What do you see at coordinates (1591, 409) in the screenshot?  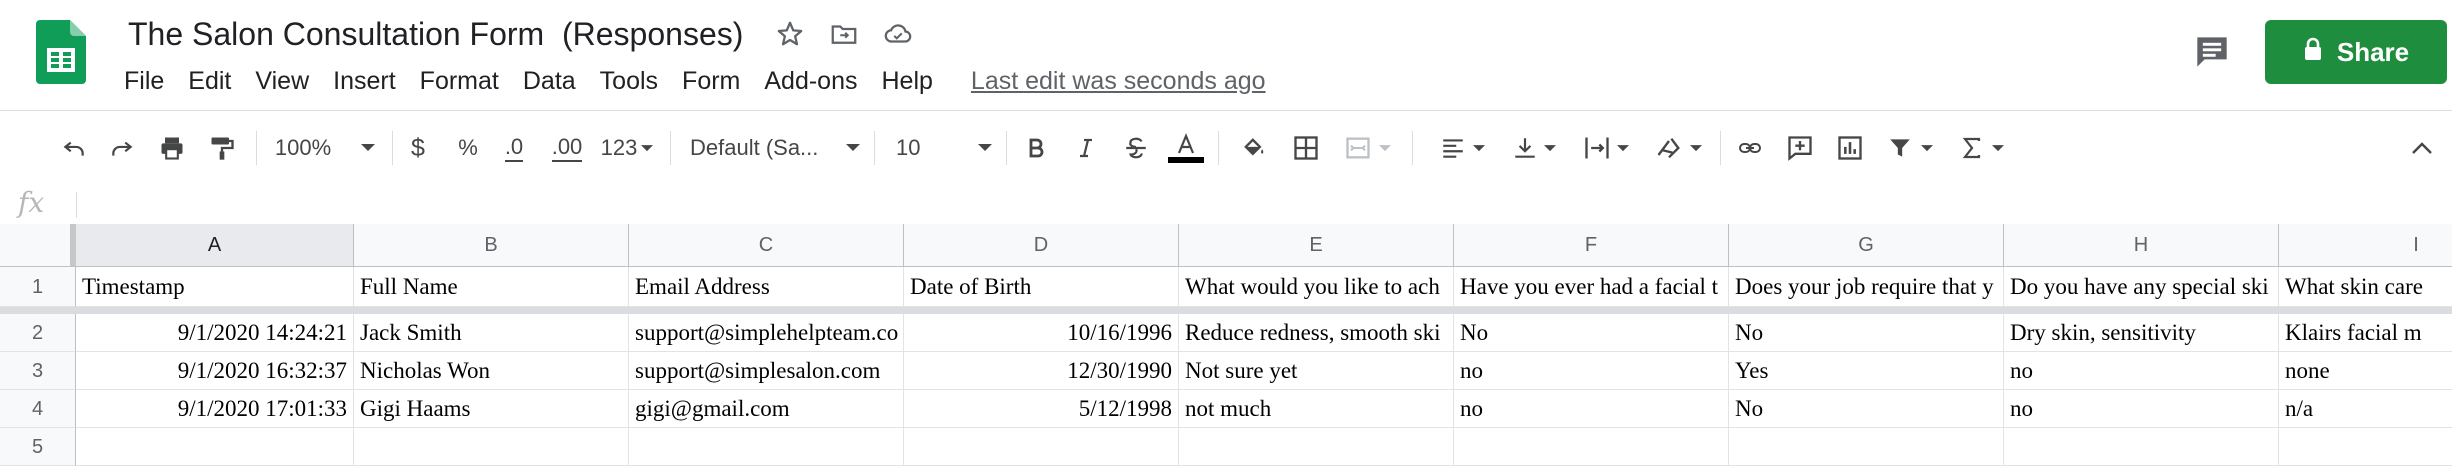 I see `cell-f4: no` at bounding box center [1591, 409].